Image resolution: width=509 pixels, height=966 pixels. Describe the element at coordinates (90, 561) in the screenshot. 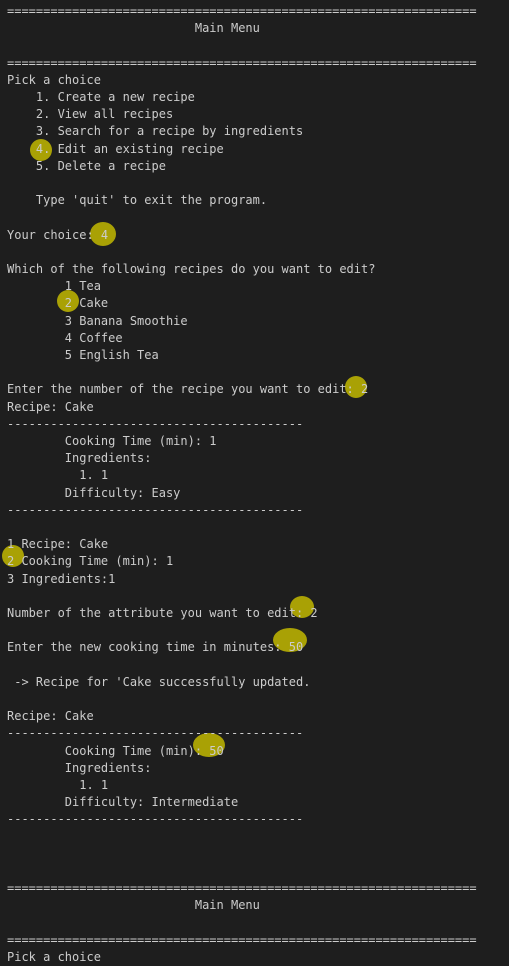

I see `terminal-line: 2 Cooking Time (min): 1` at that location.